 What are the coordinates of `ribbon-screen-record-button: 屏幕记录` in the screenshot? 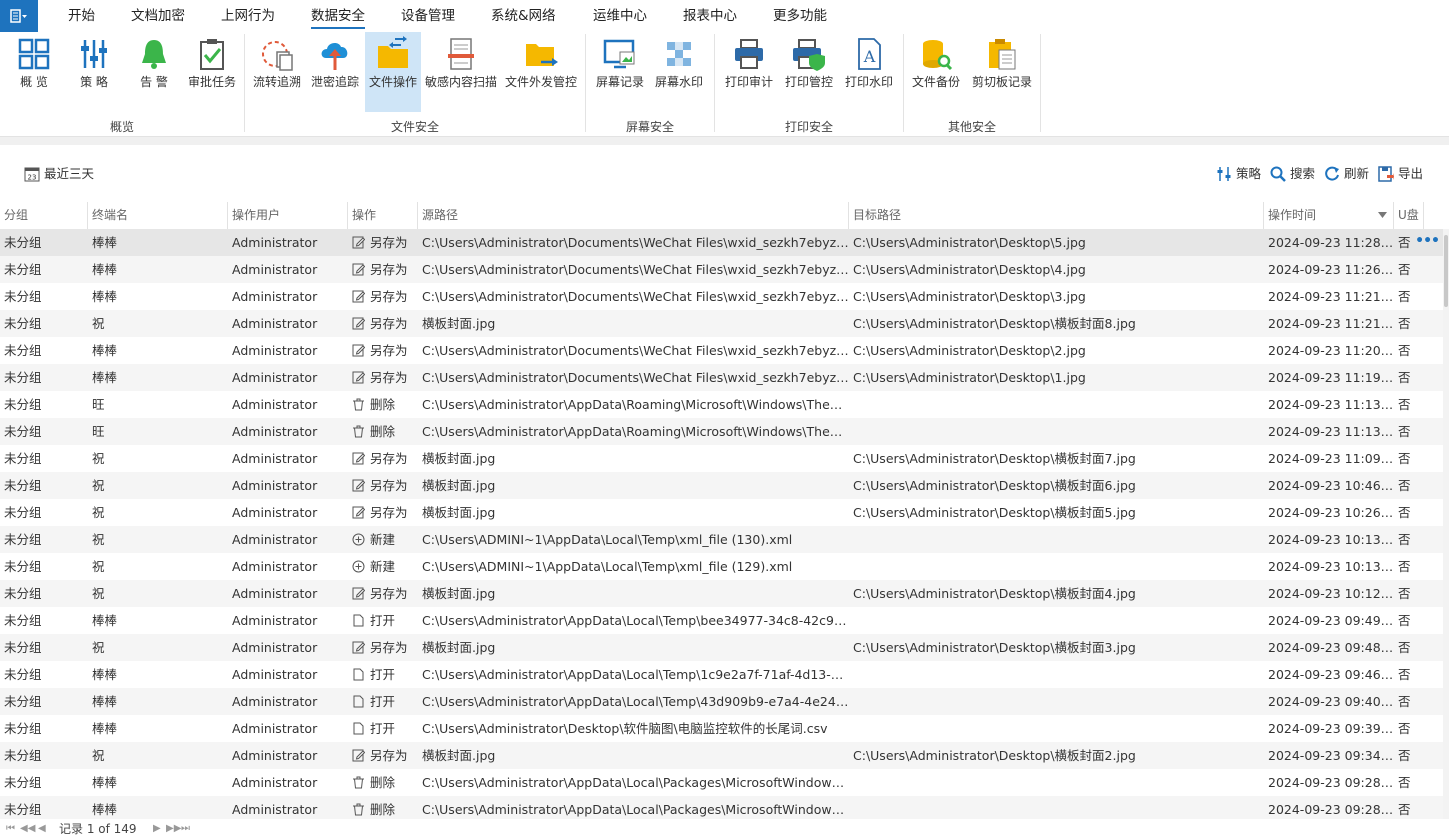 It's located at (620, 72).